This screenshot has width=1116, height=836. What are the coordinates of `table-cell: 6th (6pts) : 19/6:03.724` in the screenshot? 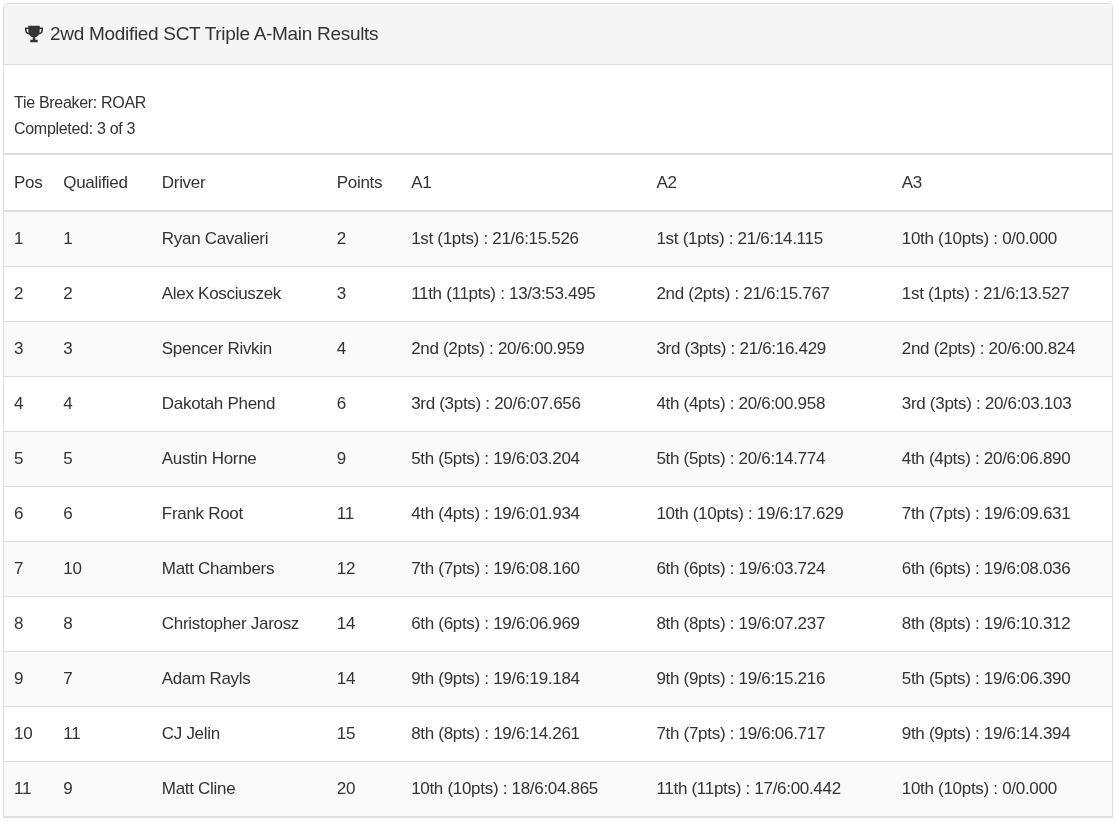 It's located at (769, 568).